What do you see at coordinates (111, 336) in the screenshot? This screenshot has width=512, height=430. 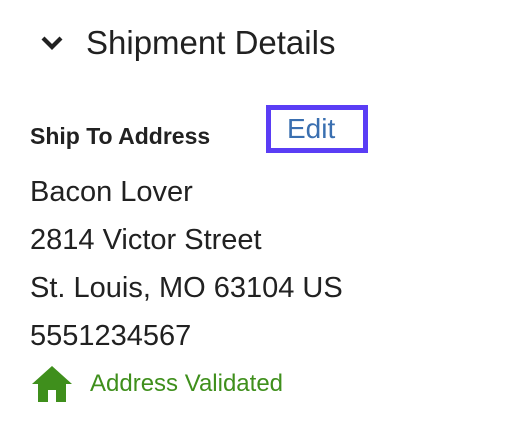 I see `address-phone: 5551234567` at bounding box center [111, 336].